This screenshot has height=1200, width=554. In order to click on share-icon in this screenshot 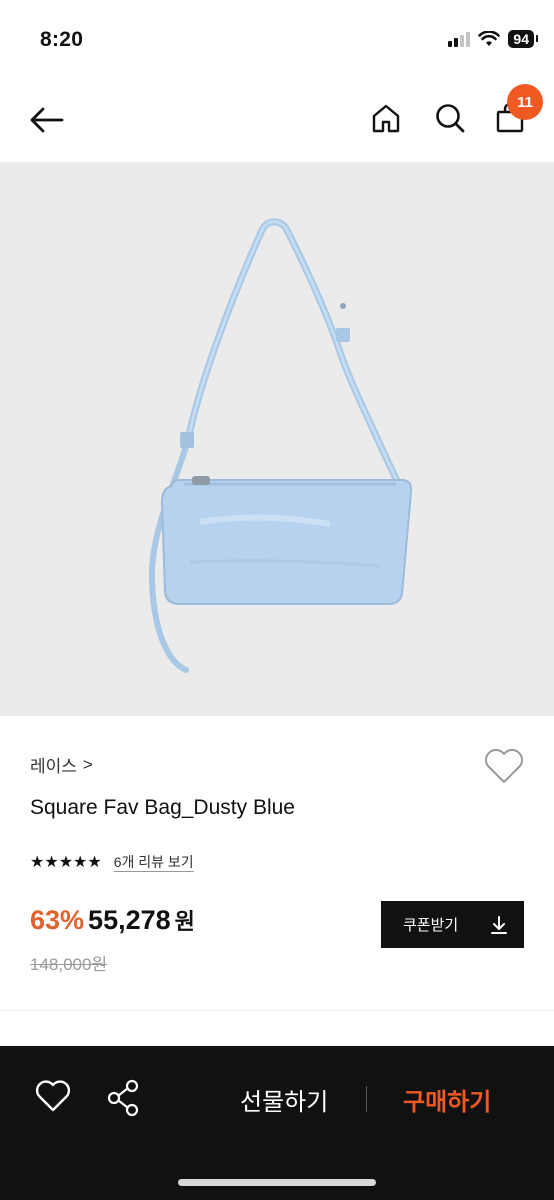, I will do `click(123, 1098)`.